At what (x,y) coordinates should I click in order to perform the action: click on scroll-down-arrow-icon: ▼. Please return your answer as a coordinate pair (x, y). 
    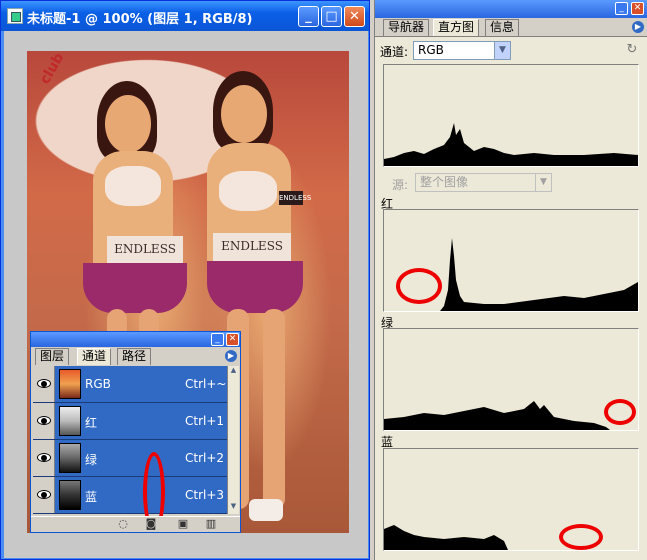
    Looking at the image, I should click on (233, 507).